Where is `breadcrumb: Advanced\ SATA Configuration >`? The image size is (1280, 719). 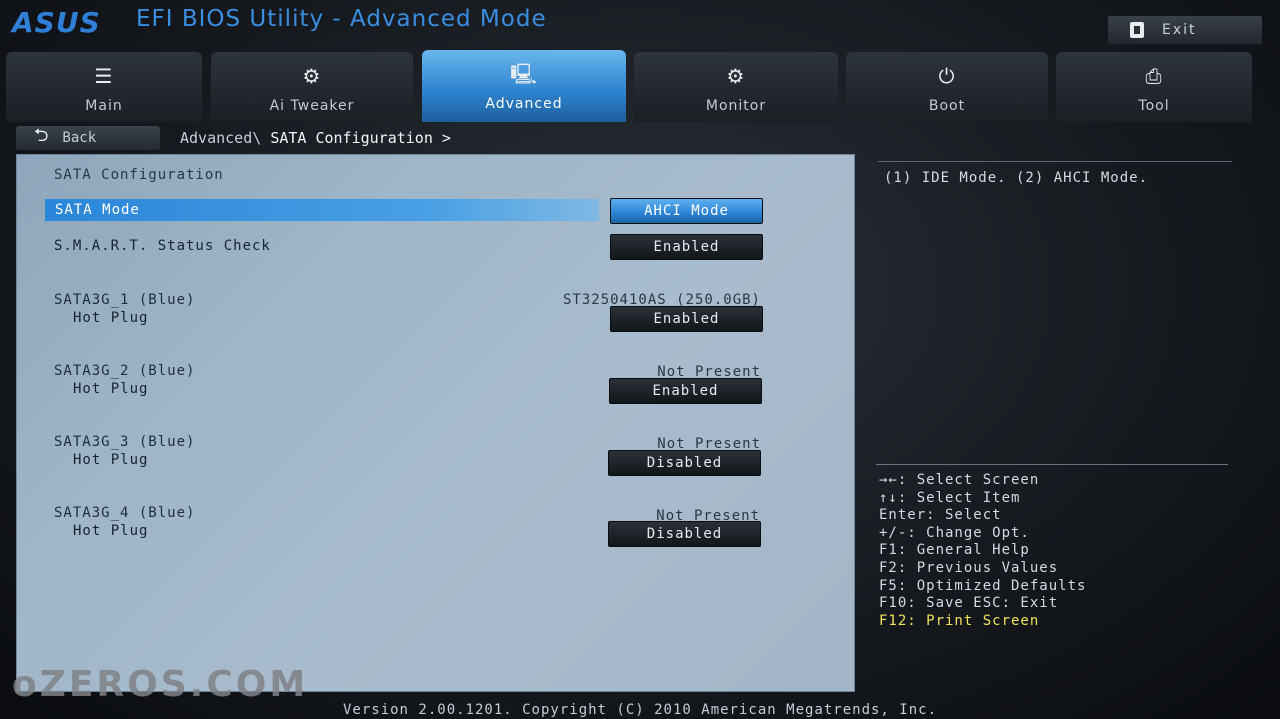
breadcrumb: Advanced\ SATA Configuration > is located at coordinates (315, 138).